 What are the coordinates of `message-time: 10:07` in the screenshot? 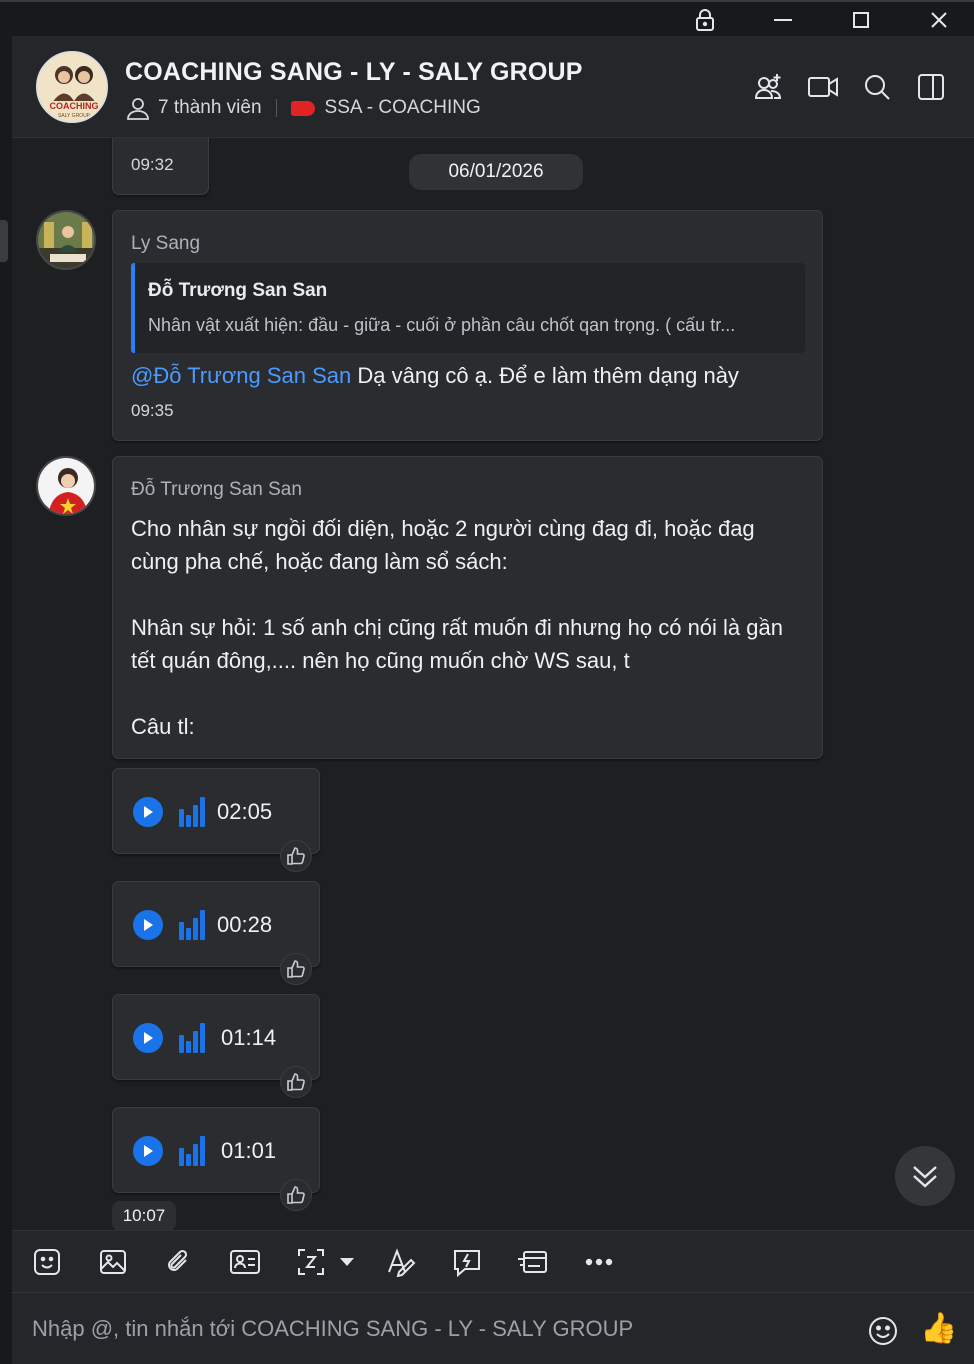 It's located at (144, 1215).